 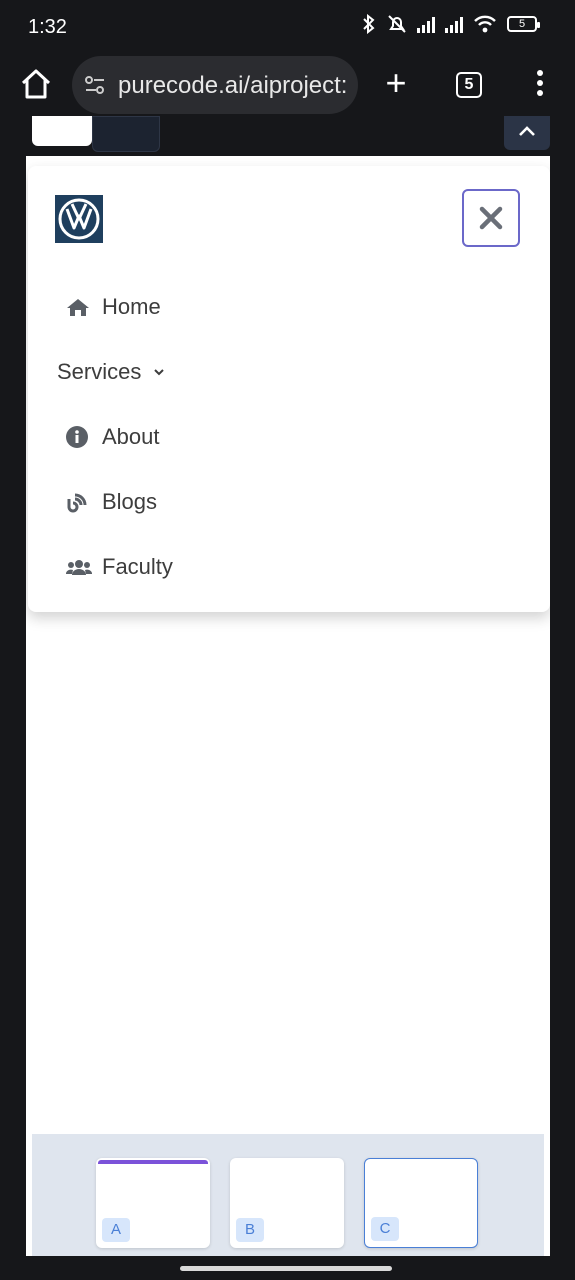 What do you see at coordinates (523, 24) in the screenshot?
I see `battery-icon: 5` at bounding box center [523, 24].